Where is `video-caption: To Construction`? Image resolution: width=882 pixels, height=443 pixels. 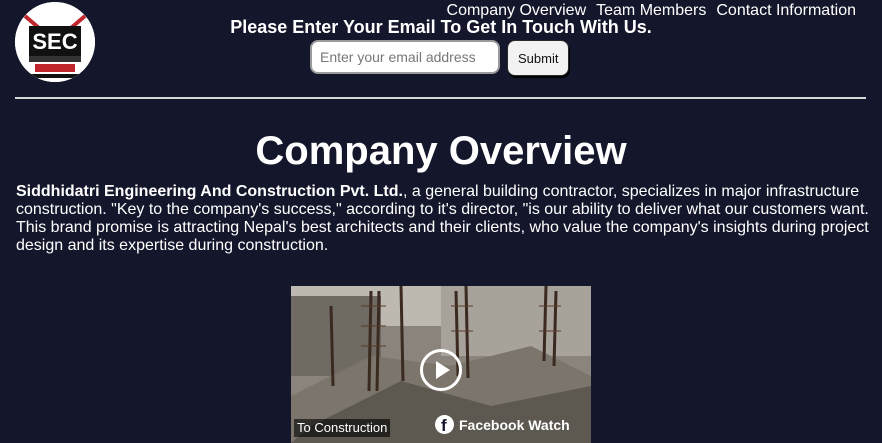 video-caption: To Construction is located at coordinates (342, 428).